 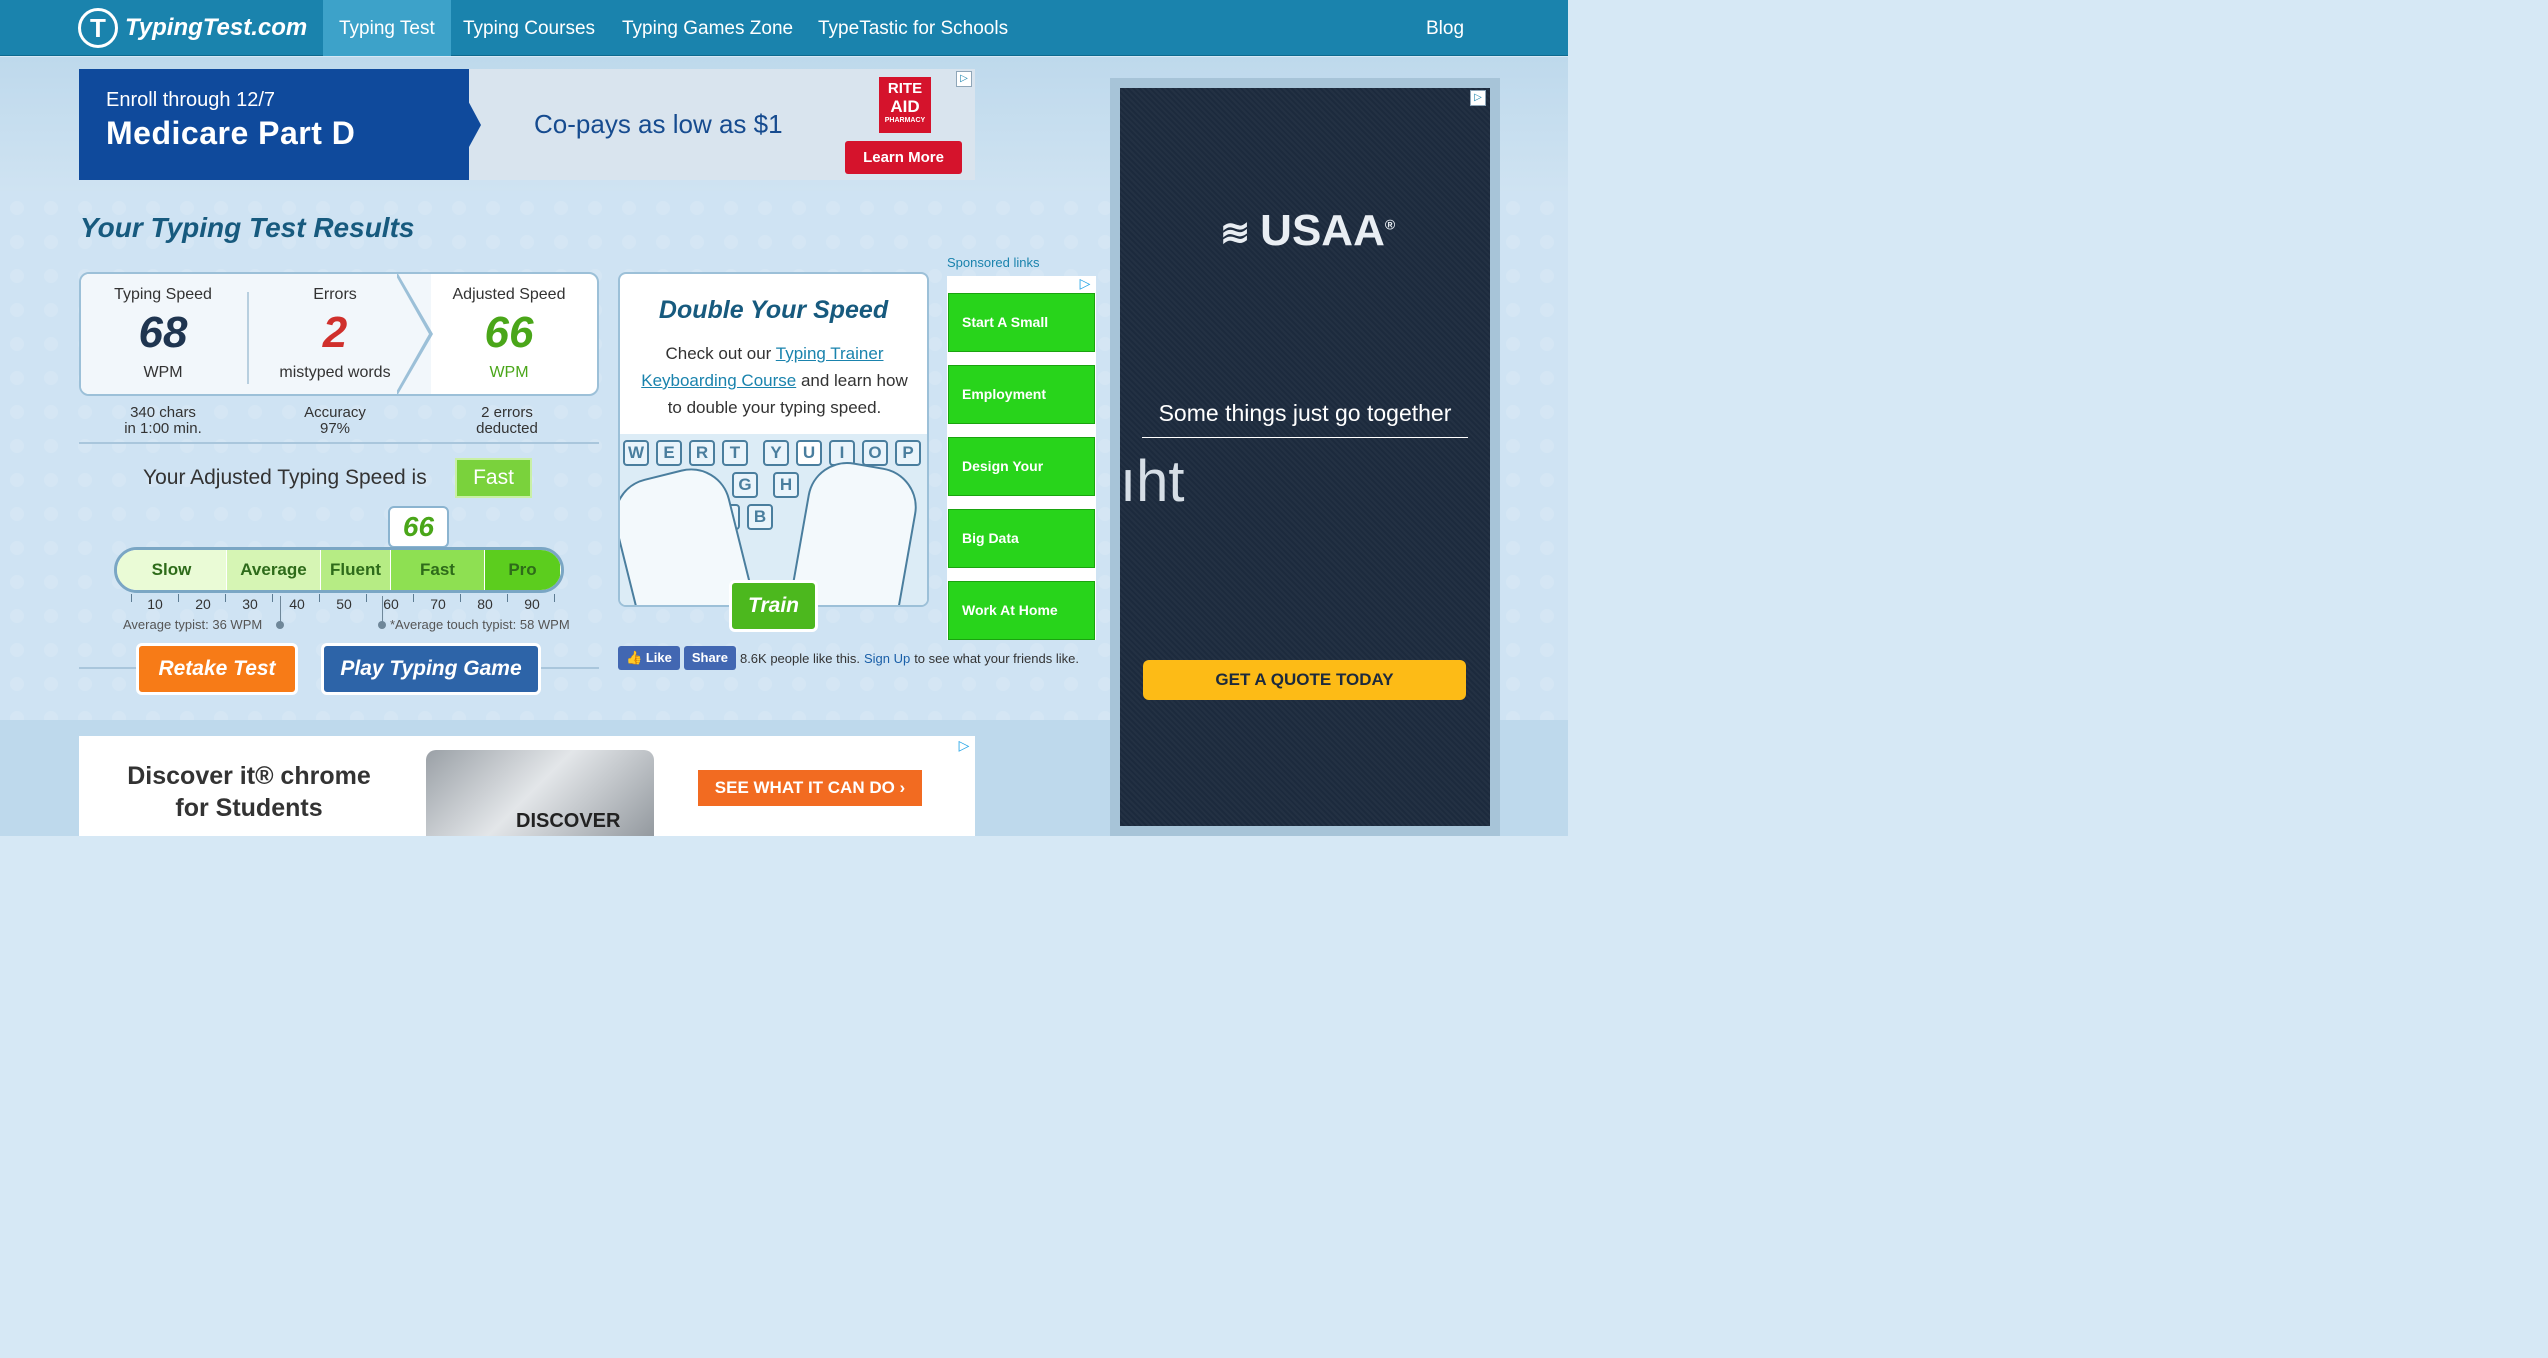 What do you see at coordinates (274, 570) in the screenshot?
I see `gauge-average: Average` at bounding box center [274, 570].